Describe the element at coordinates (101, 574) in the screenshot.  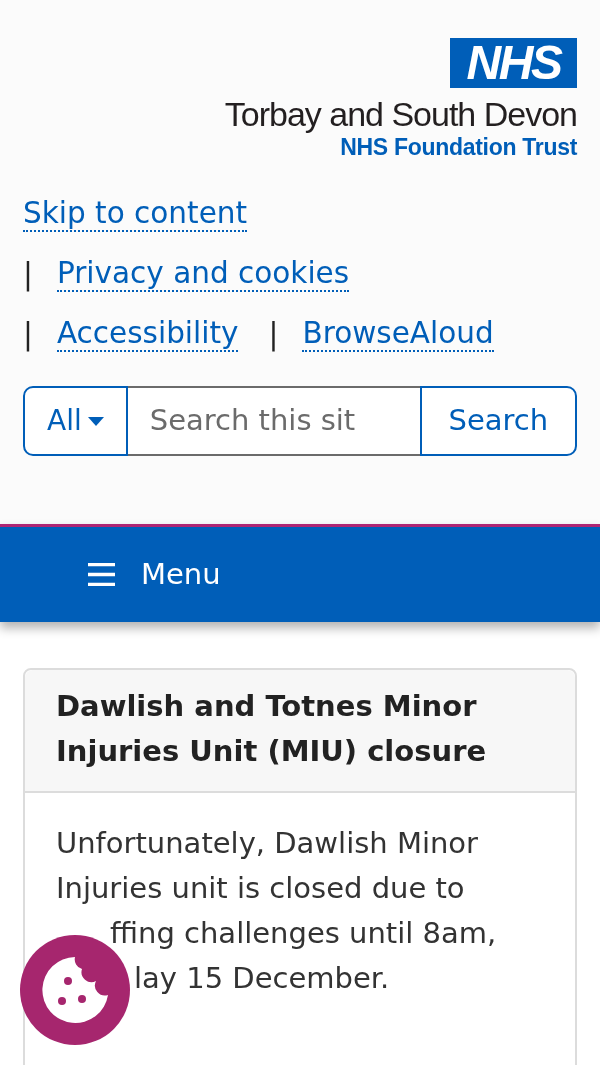
I see `menu-icon` at that location.